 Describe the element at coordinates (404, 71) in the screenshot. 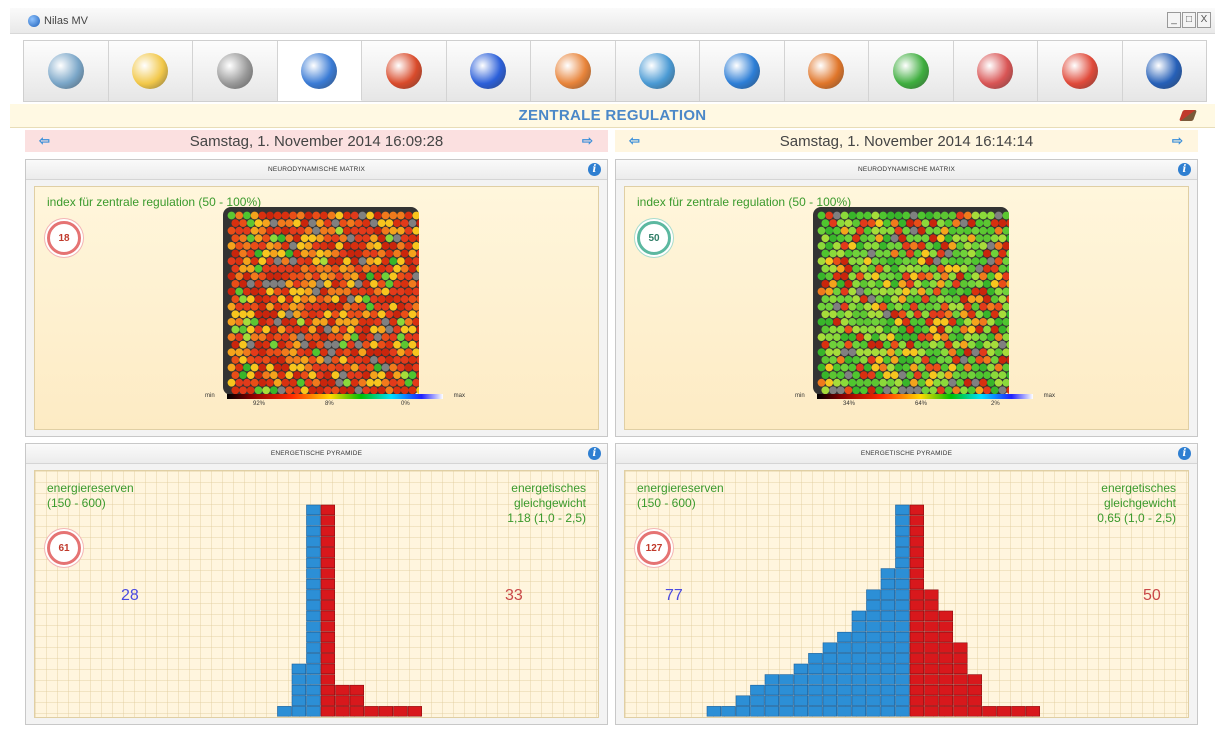

I see `toolbar-tab-heatmap-map` at that location.